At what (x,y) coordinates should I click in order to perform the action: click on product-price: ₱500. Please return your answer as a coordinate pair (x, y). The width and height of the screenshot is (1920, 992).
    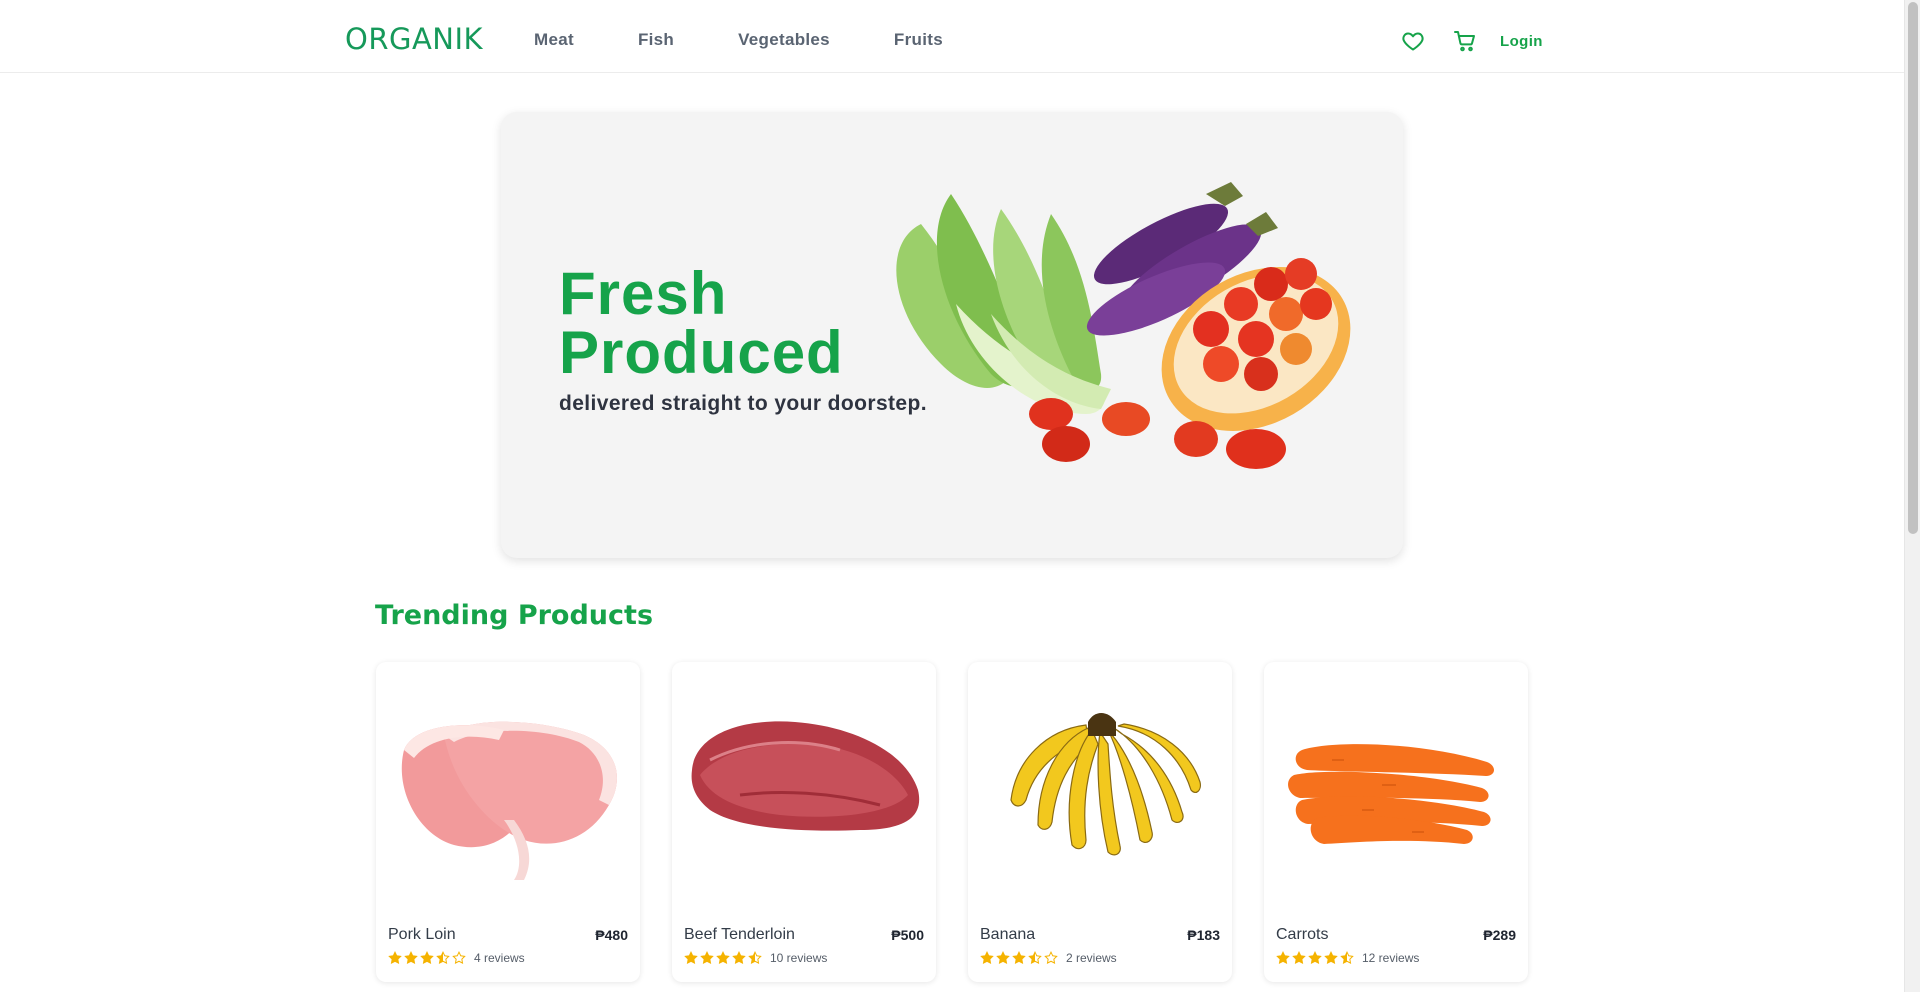
    Looking at the image, I should click on (907, 935).